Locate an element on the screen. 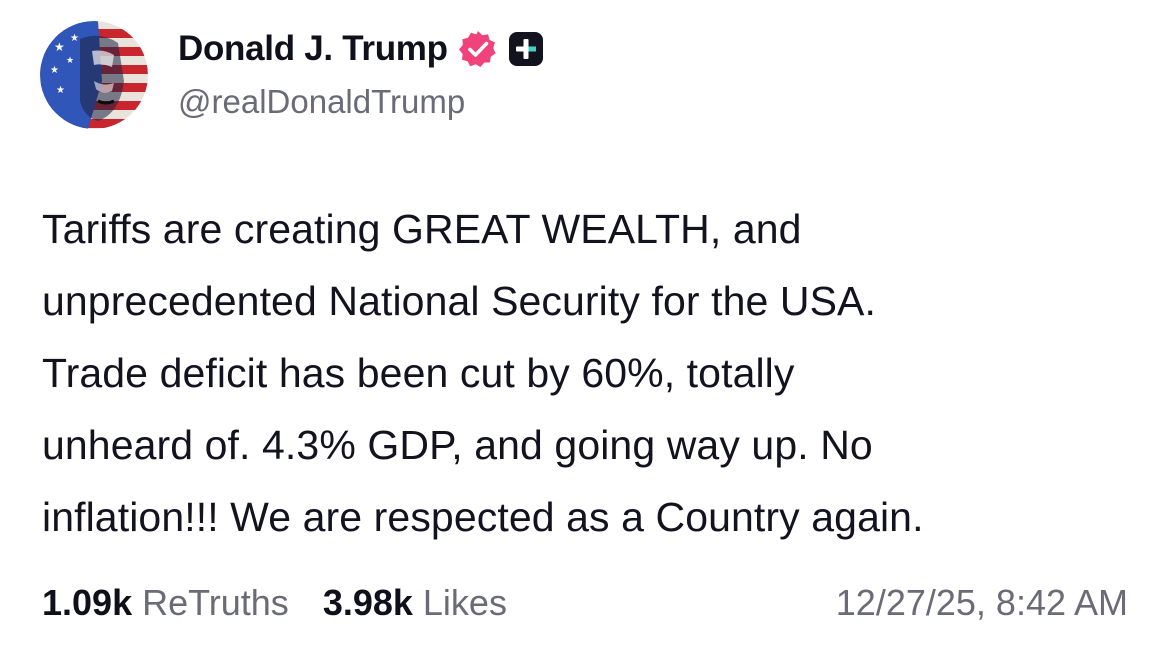  verified-badge-icon is located at coordinates (478, 49).